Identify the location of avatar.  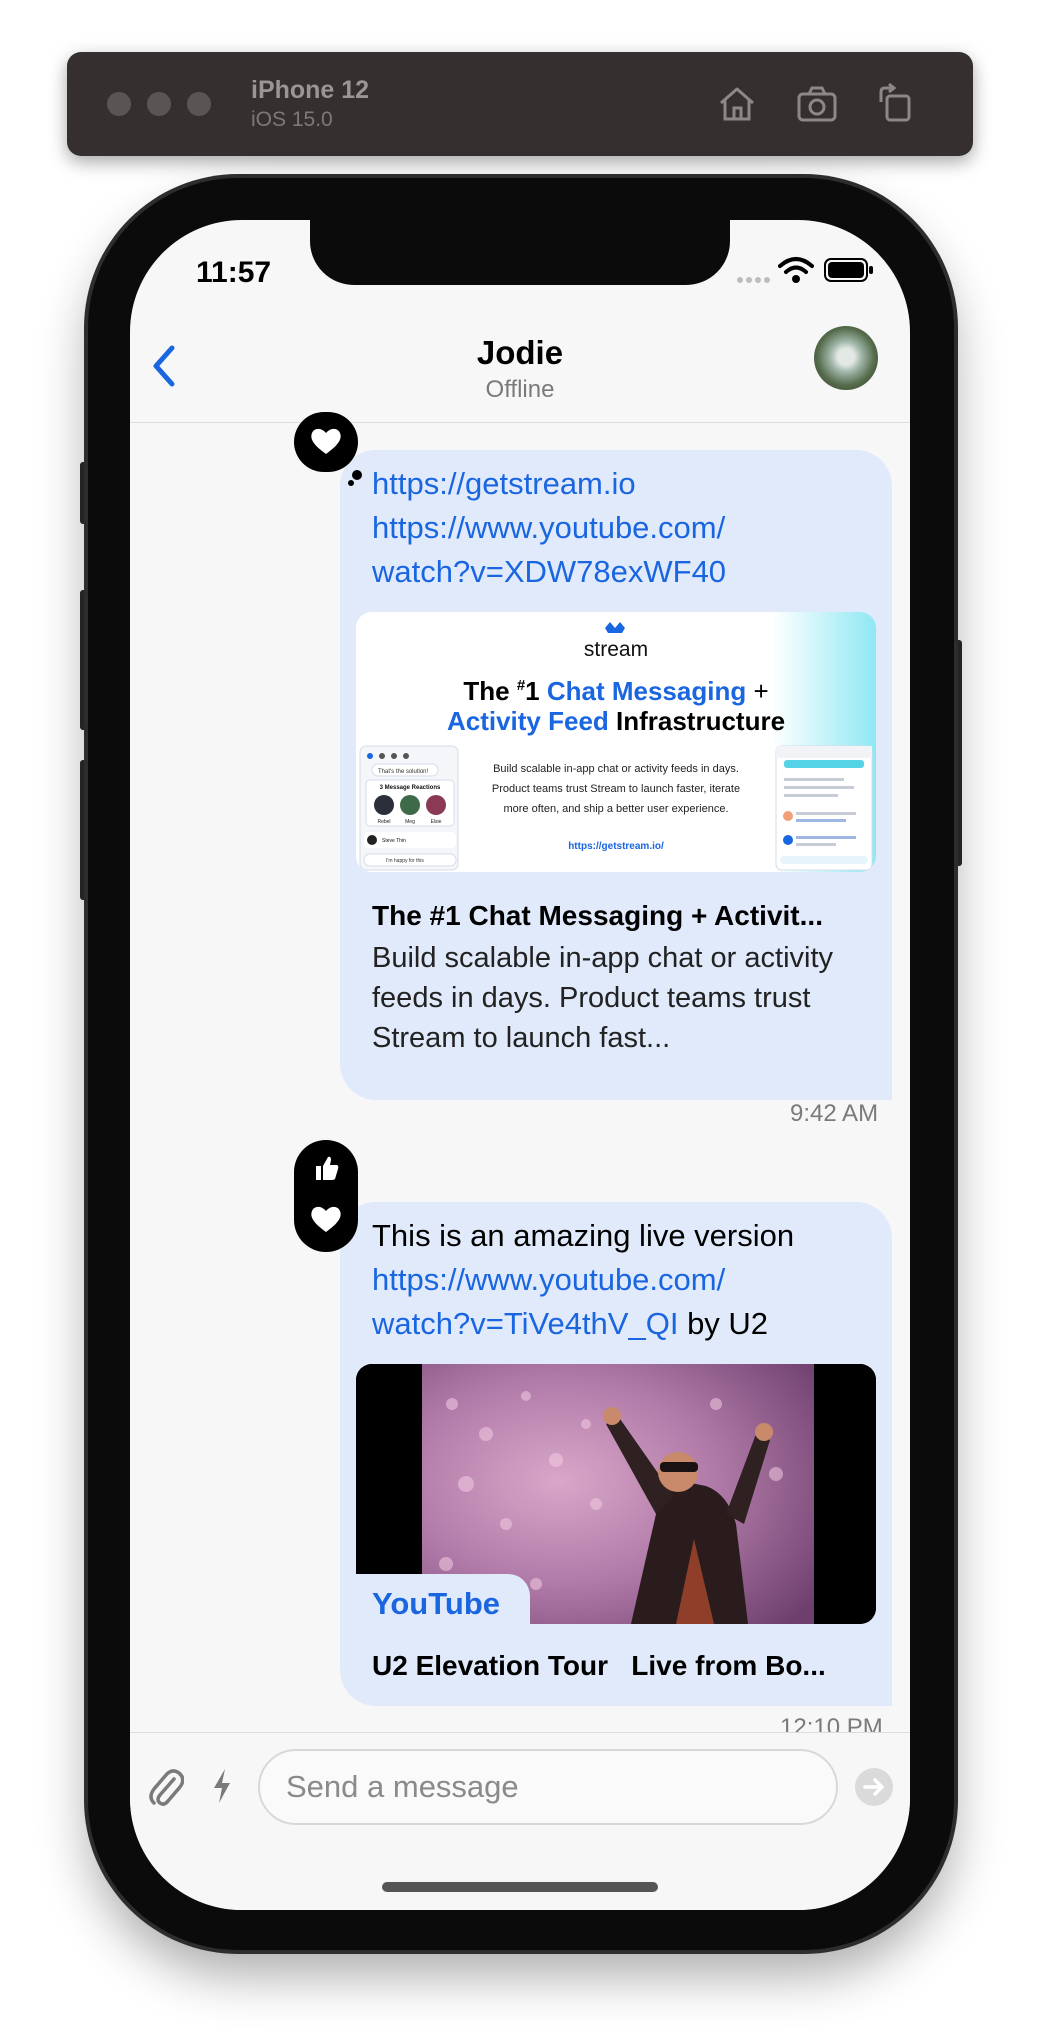
(846, 358).